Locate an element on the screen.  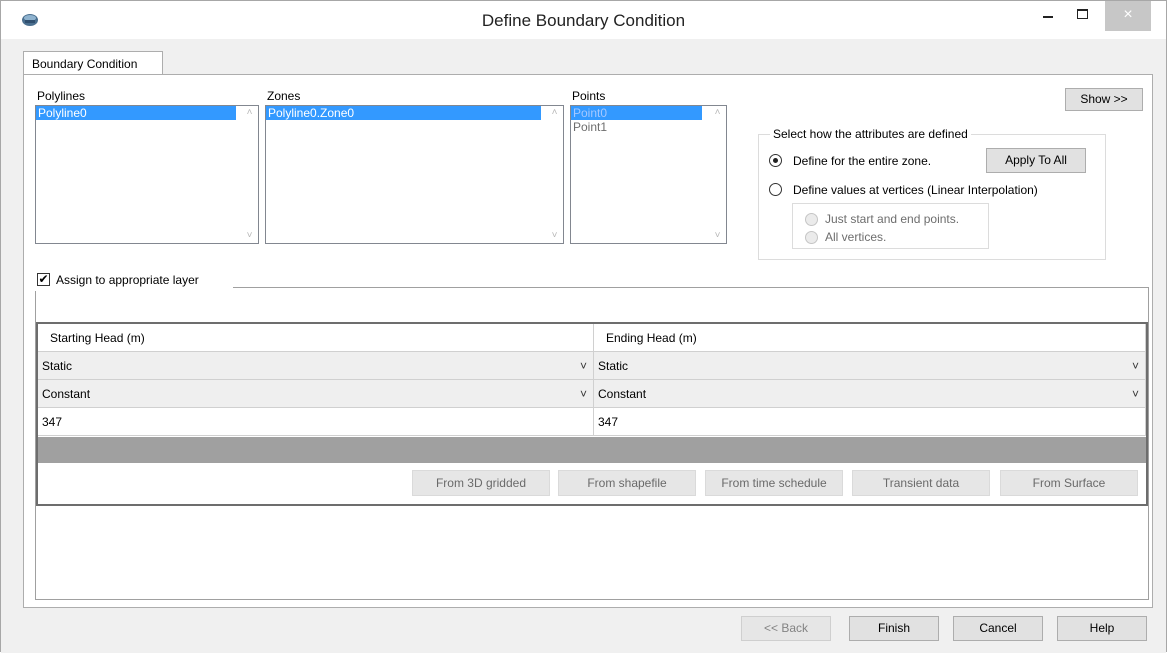
close-button: × is located at coordinates (1128, 16).